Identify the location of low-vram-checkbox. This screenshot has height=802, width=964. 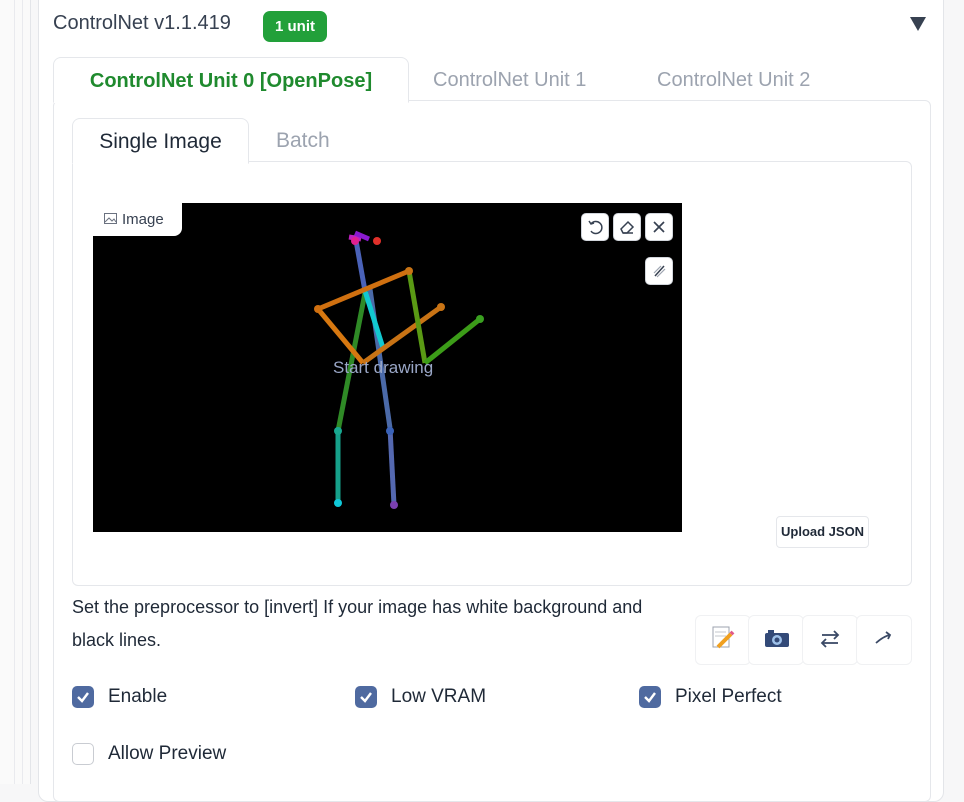
(366, 697).